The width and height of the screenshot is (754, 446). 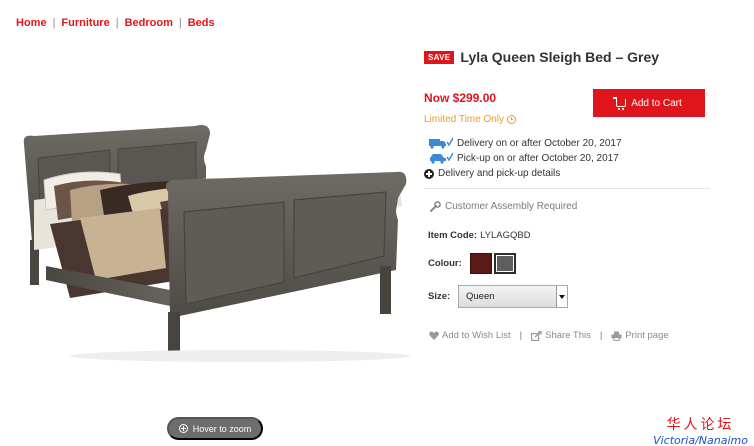 What do you see at coordinates (464, 119) in the screenshot?
I see `limited-time-label: Limited Time Only` at bounding box center [464, 119].